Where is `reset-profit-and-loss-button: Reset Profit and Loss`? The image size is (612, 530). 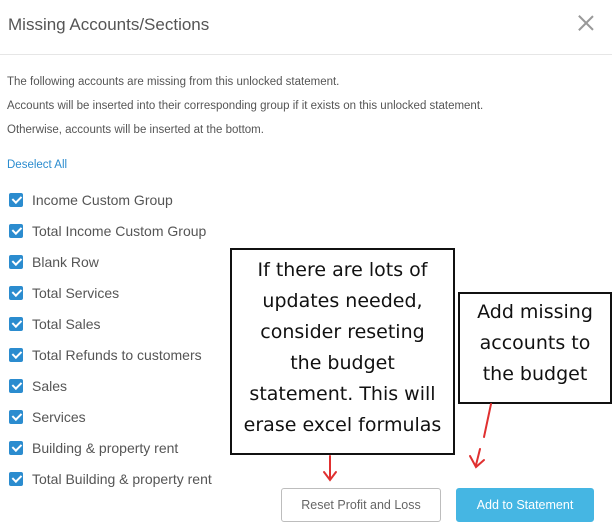 reset-profit-and-loss-button: Reset Profit and Loss is located at coordinates (361, 505).